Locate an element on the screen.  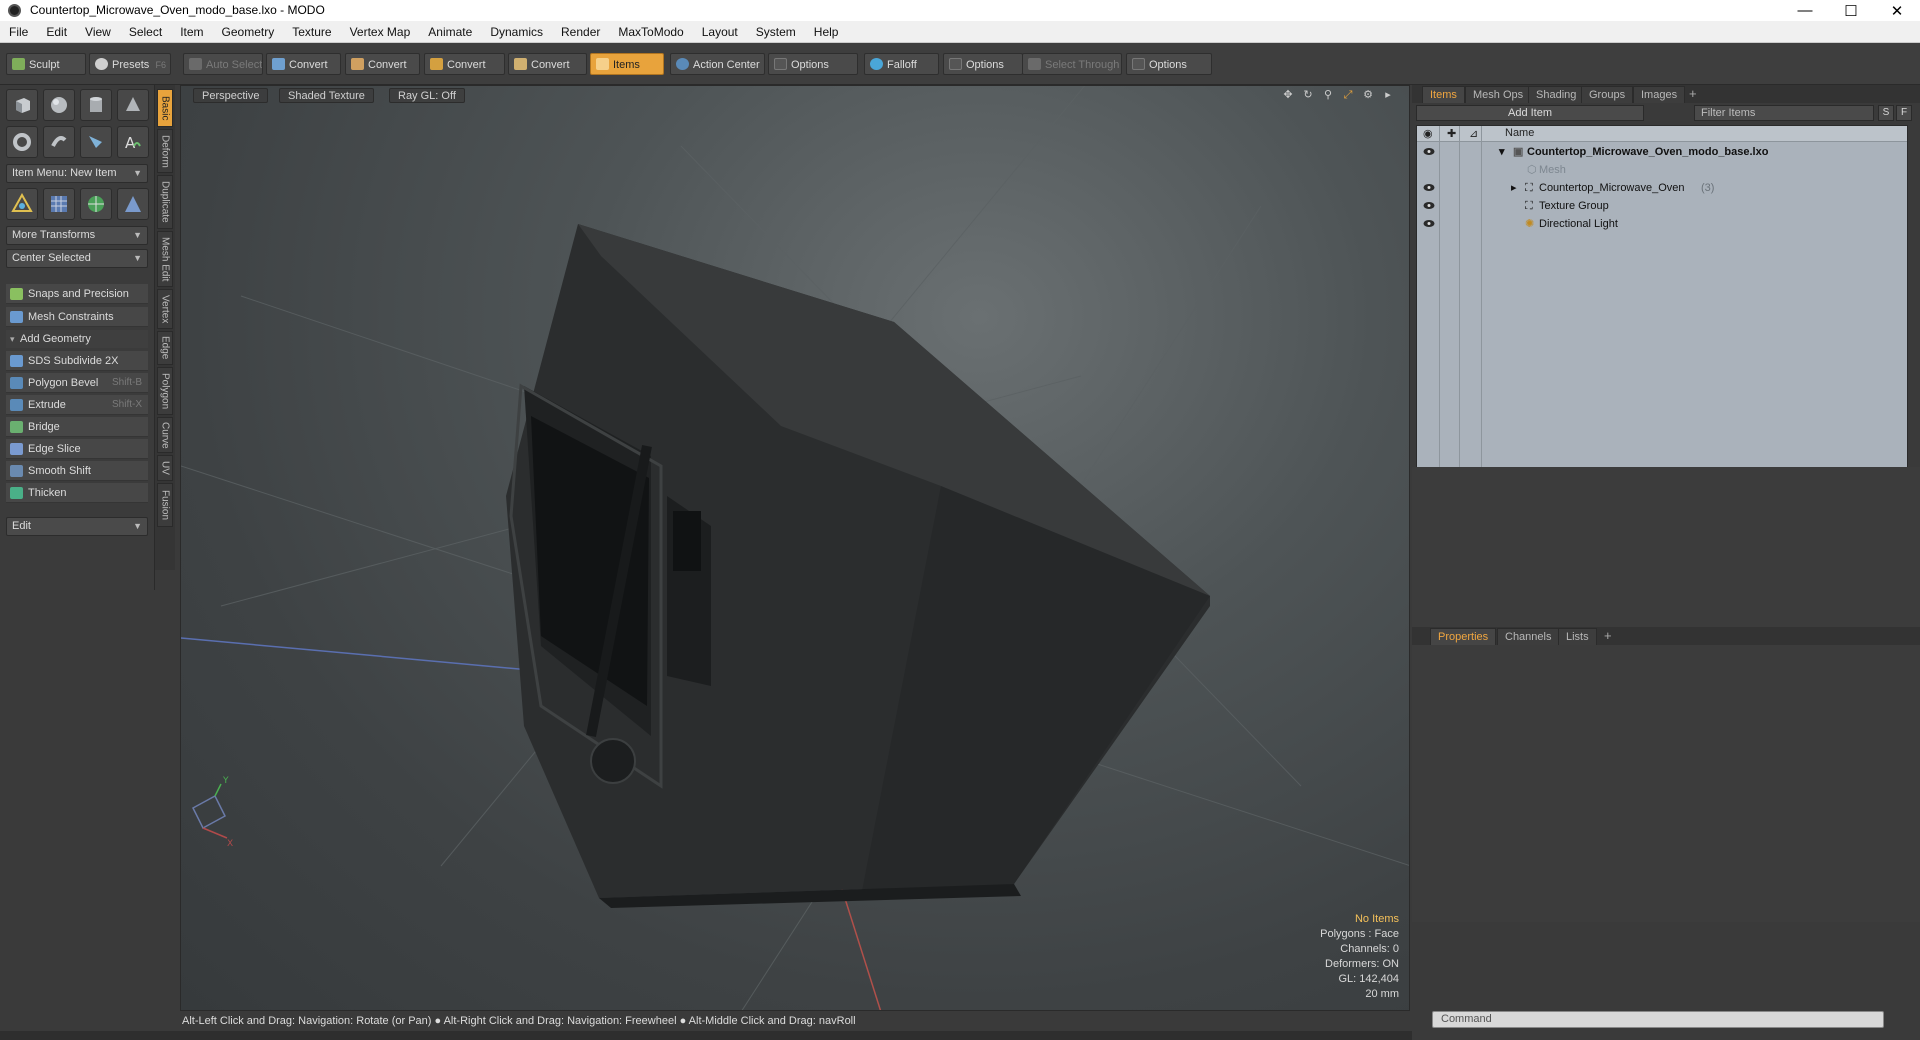
globe-icon is located at coordinates (96, 204).